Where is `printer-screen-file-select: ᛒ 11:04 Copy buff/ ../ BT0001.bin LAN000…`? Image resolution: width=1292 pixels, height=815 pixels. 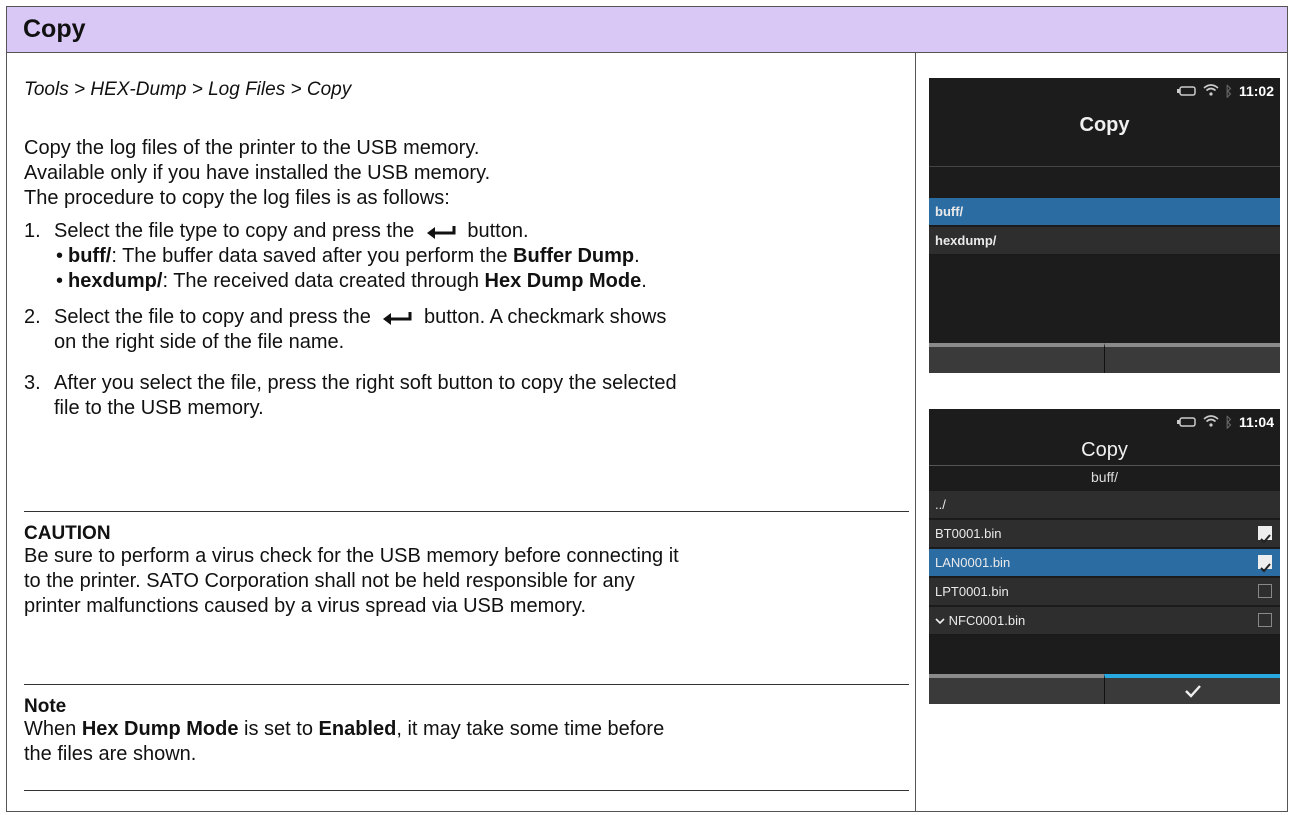
printer-screen-file-select: ᛒ 11:04 Copy buff/ ../ BT0001.bin LAN000… is located at coordinates (1104, 556).